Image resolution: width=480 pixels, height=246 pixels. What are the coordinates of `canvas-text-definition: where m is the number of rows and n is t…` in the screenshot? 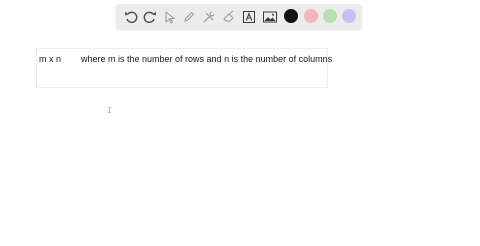 It's located at (207, 59).